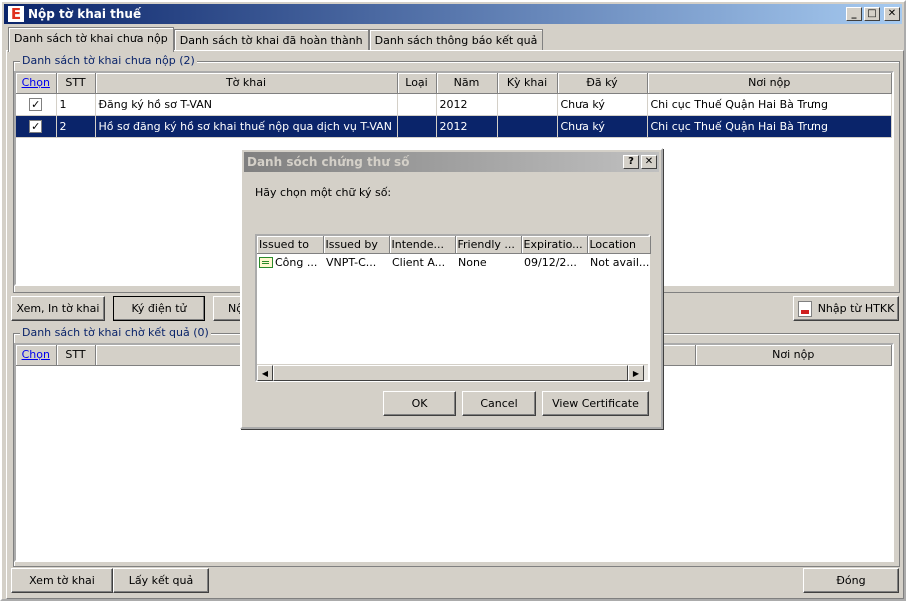 This screenshot has height=601, width=906. I want to click on help-icon: ?, so click(631, 162).